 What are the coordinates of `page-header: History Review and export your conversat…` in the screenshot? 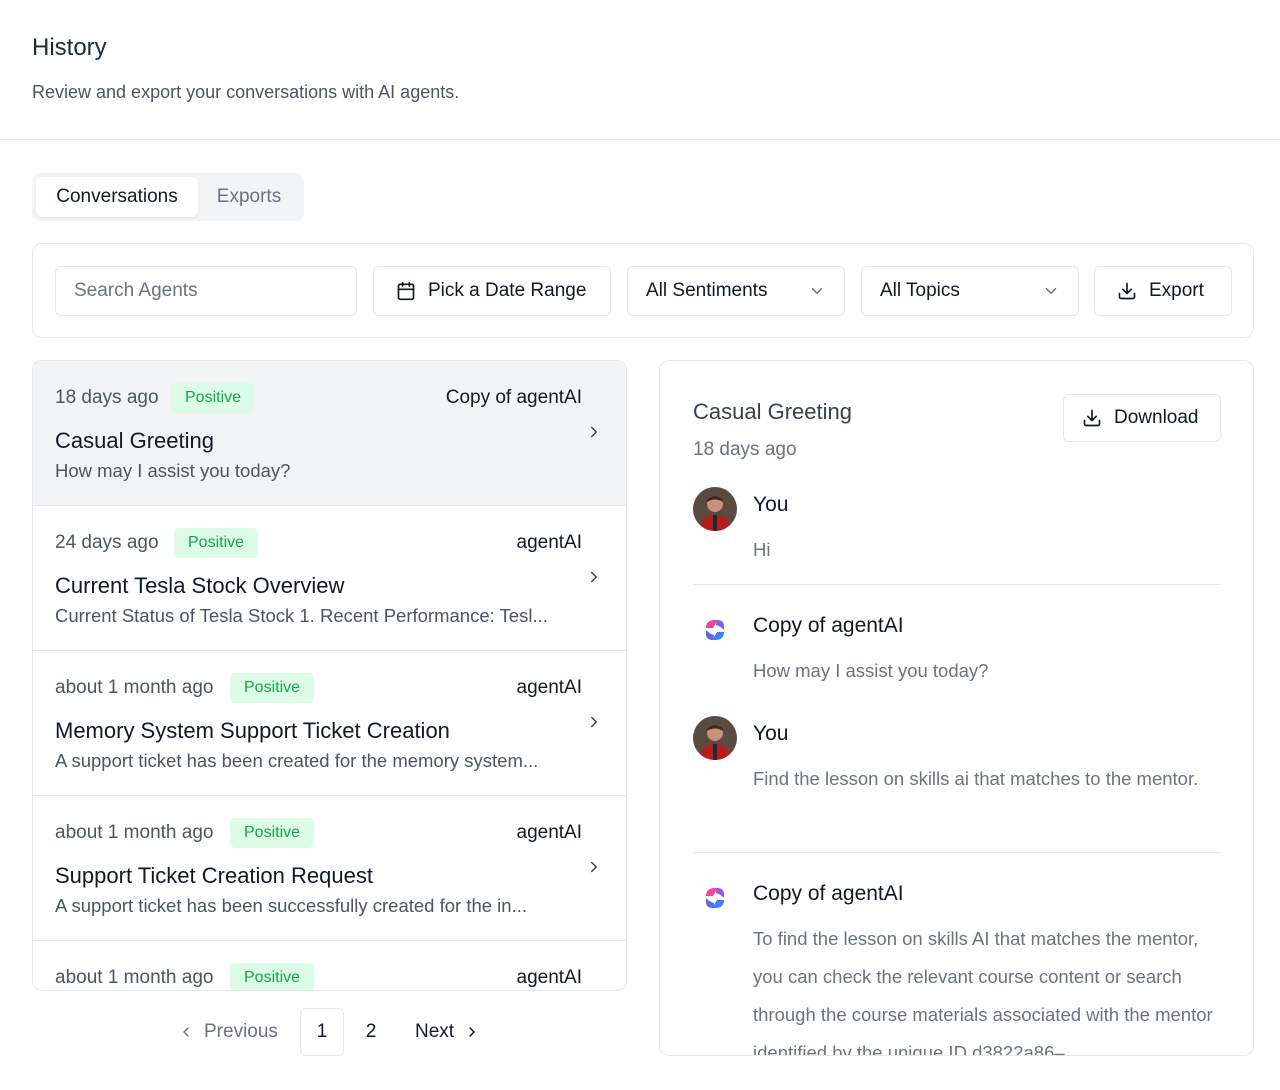 It's located at (640, 70).